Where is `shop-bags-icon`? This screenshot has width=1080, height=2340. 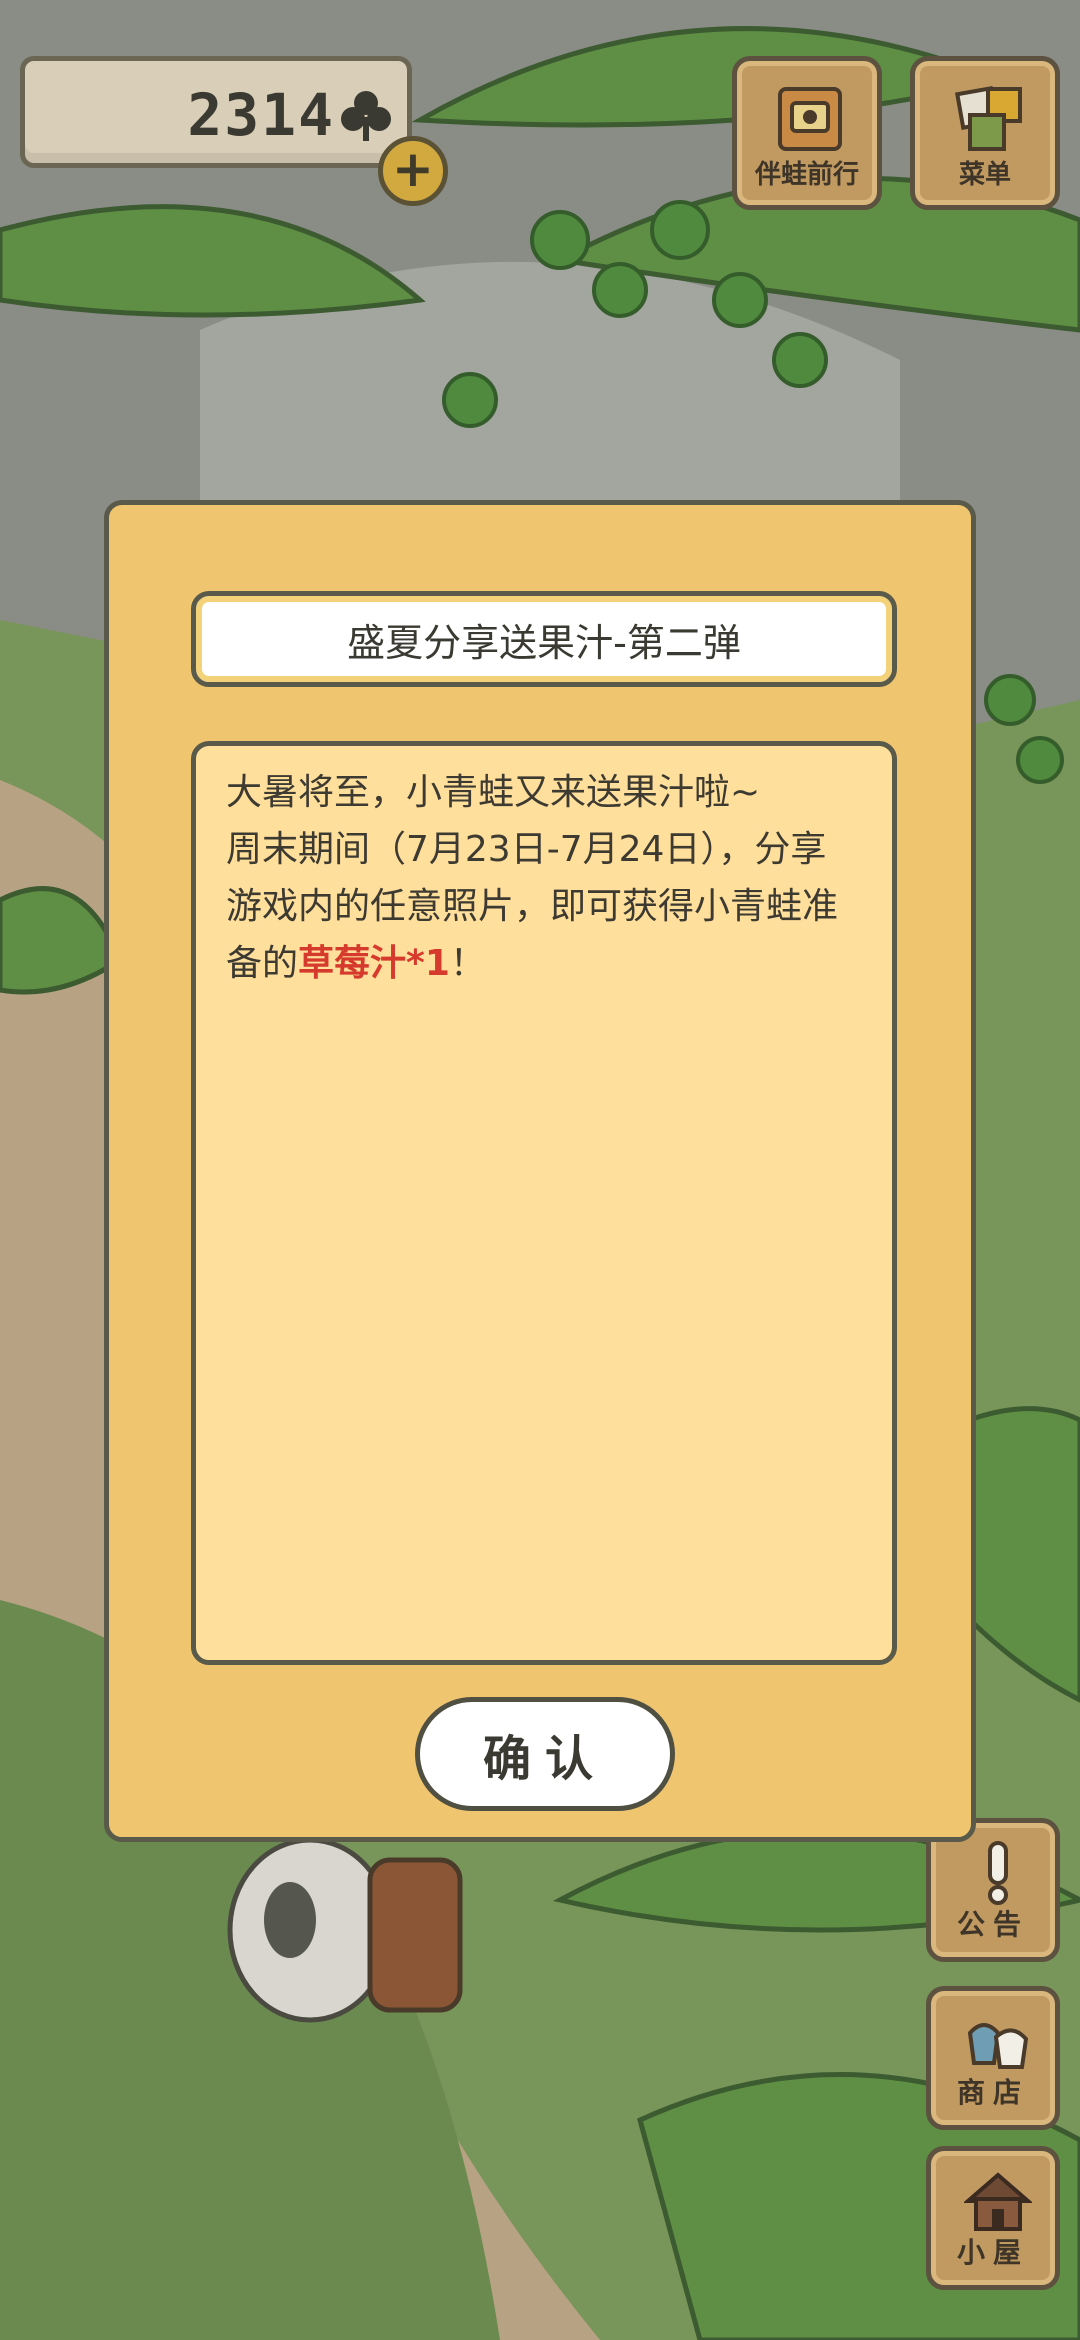
shop-bags-icon is located at coordinates (998, 2046).